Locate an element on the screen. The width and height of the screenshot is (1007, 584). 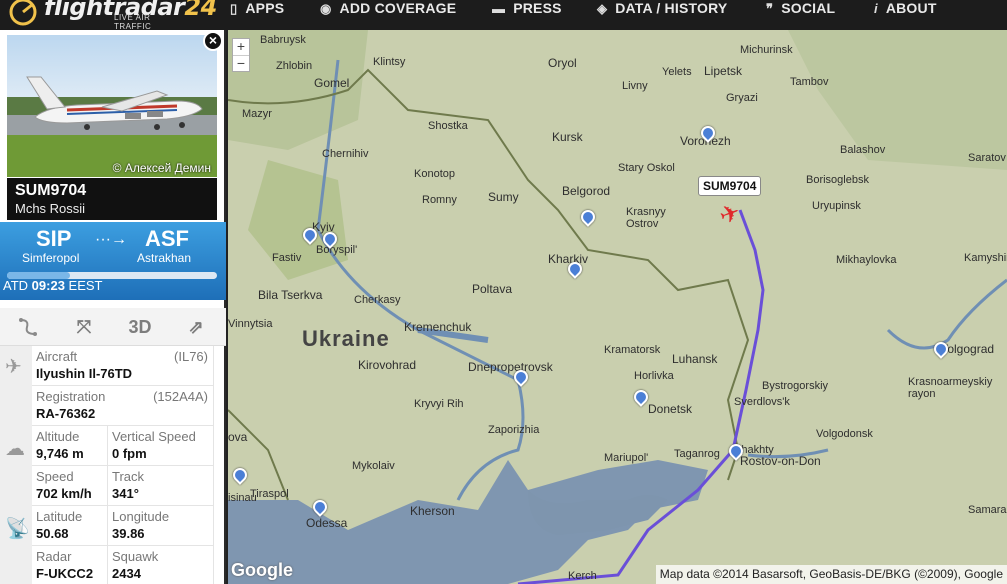
aircraft-photo: © Алексей Демин is located at coordinates (112, 106).